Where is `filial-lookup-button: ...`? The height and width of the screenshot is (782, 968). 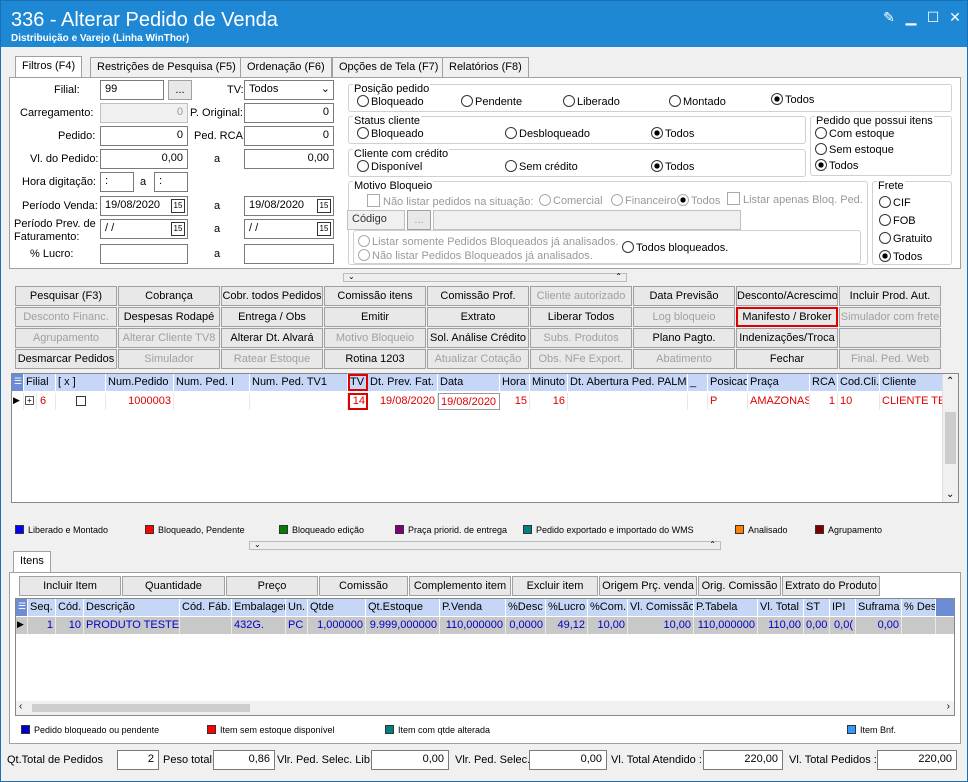
filial-lookup-button: ... is located at coordinates (180, 90).